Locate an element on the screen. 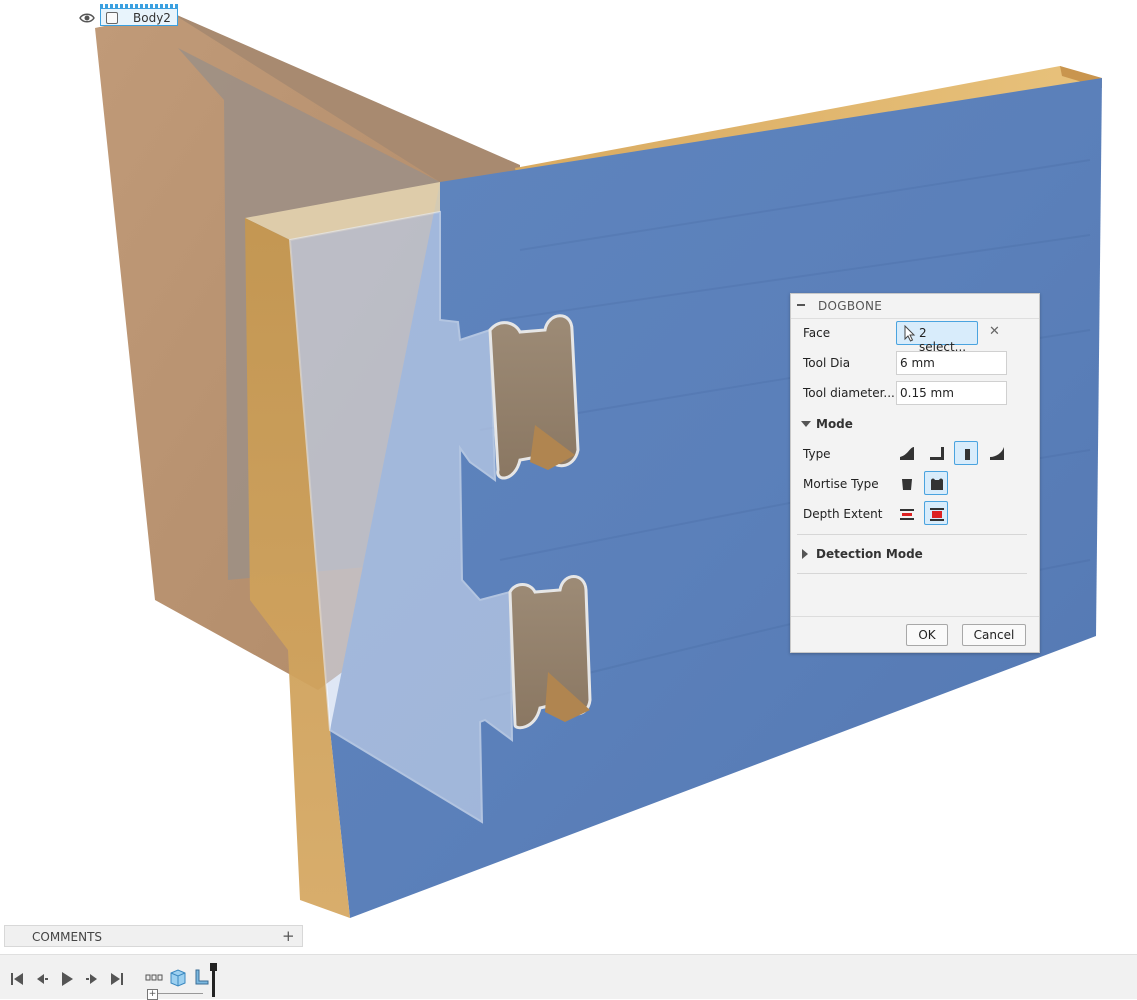 The image size is (1137, 1000). face-label: Face is located at coordinates (817, 333).